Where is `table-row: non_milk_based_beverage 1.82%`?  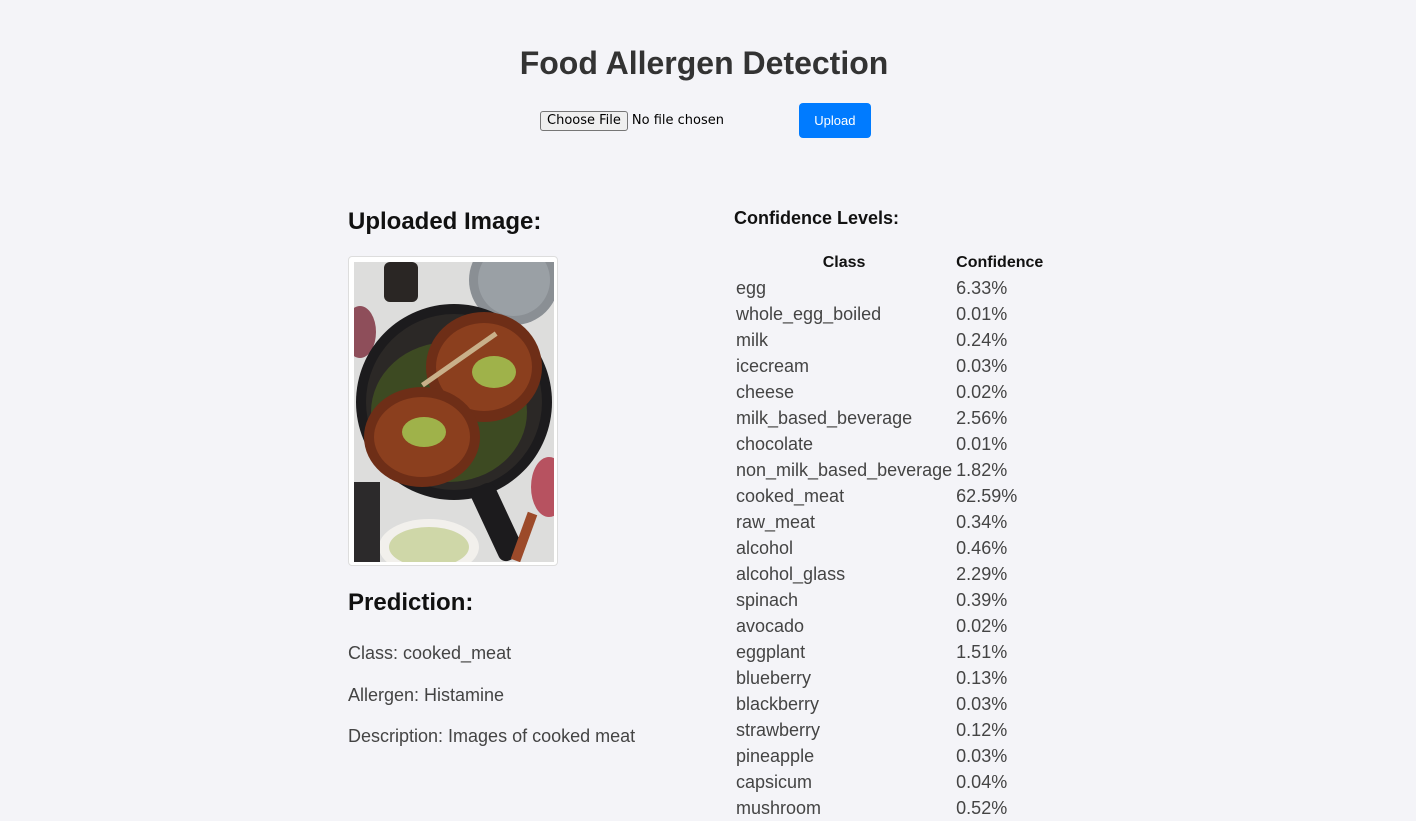 table-row: non_milk_based_beverage 1.82% is located at coordinates (889, 470).